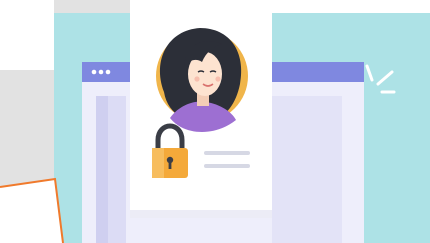 The width and height of the screenshot is (430, 243). I want to click on white-left-strip, so click(27, 35).